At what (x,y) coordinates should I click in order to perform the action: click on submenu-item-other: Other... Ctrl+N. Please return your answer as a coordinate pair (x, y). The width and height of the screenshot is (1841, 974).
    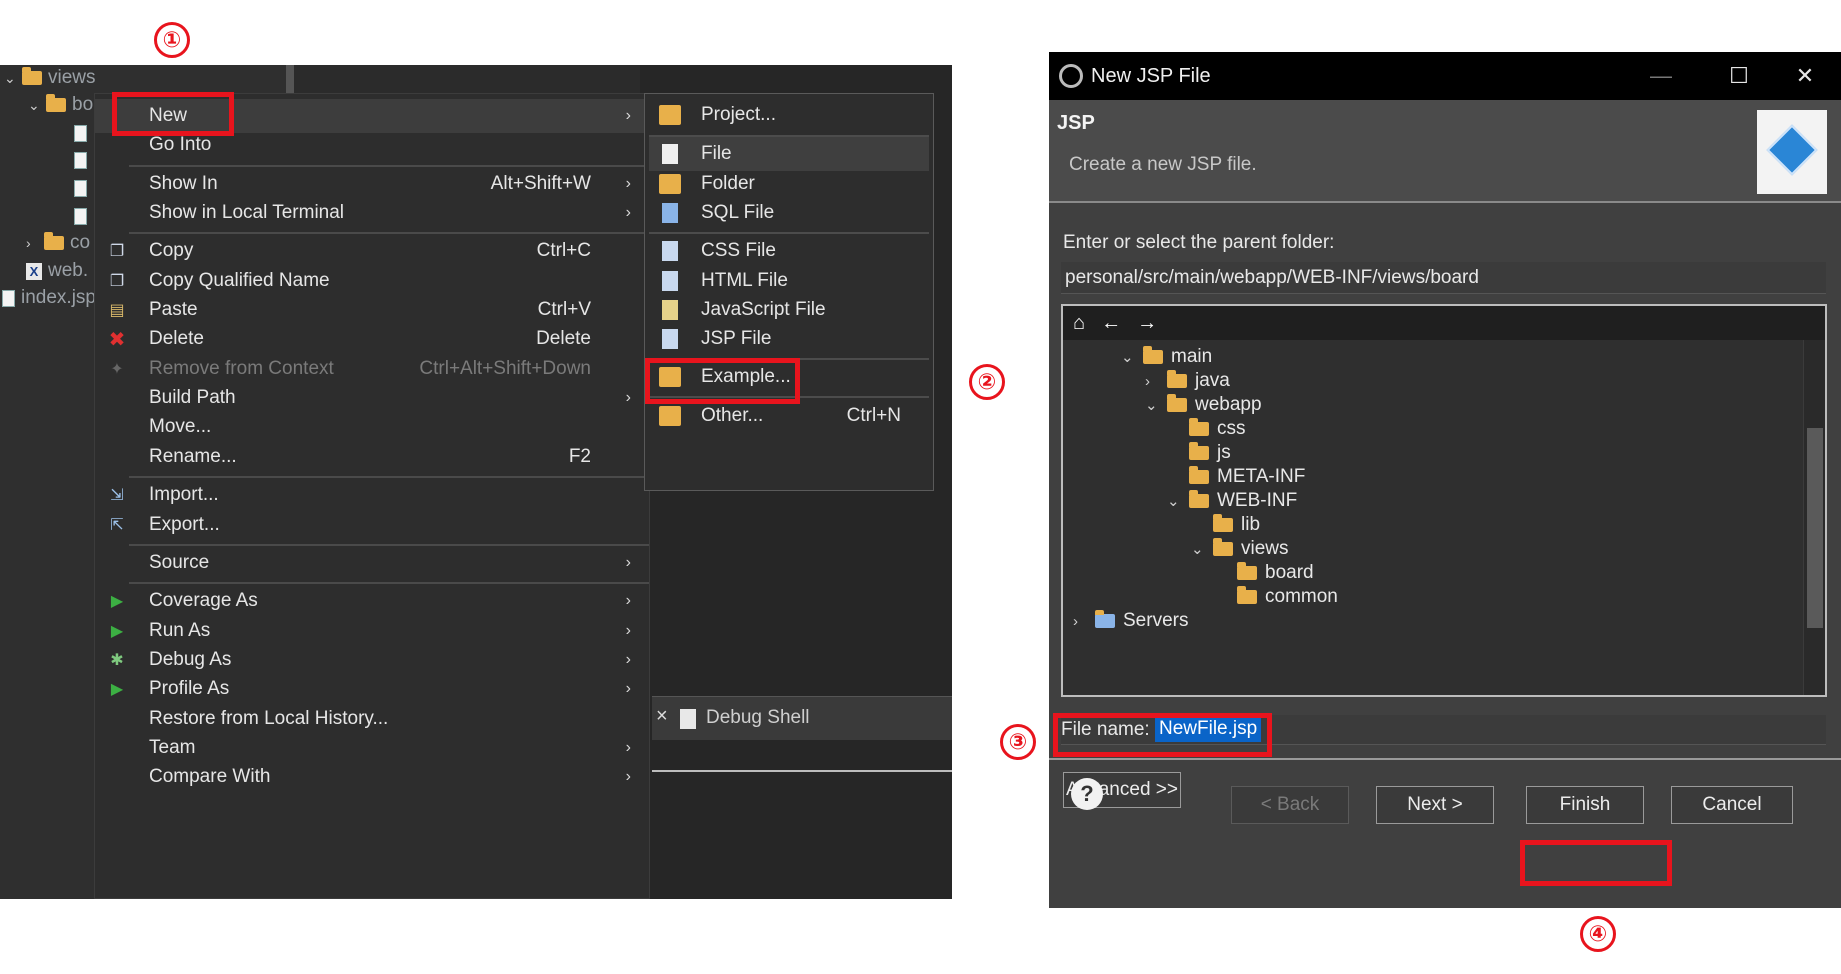
    Looking at the image, I should click on (789, 416).